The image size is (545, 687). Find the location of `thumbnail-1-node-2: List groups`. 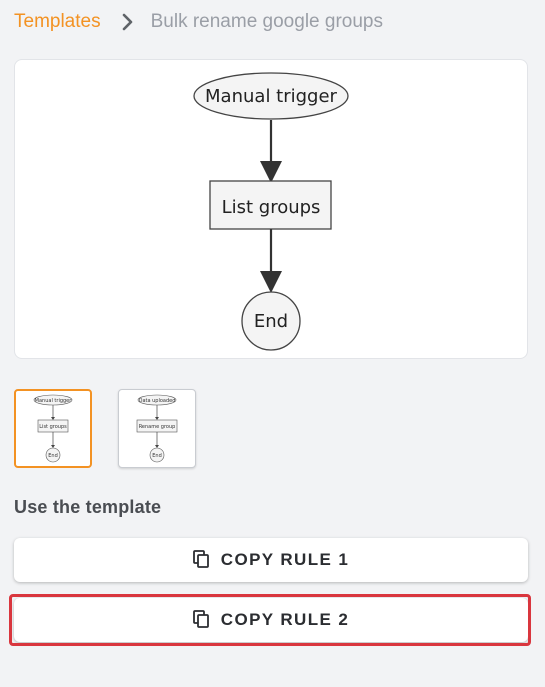

thumbnail-1-node-2: List groups is located at coordinates (53, 427).